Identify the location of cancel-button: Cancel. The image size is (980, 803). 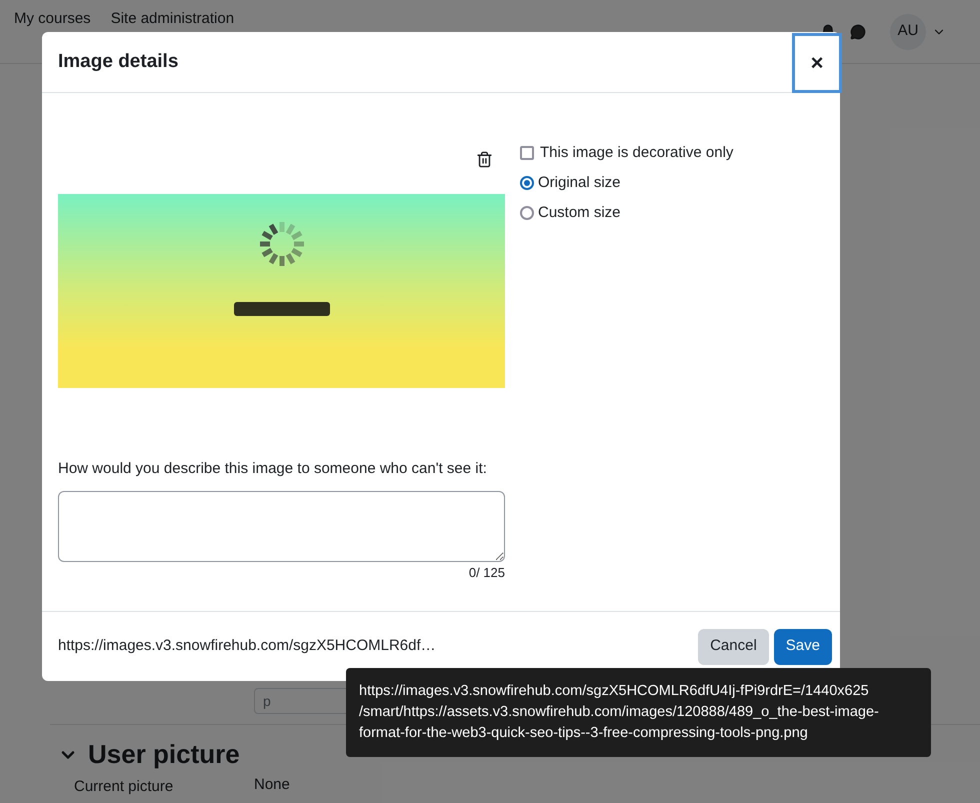
(733, 646).